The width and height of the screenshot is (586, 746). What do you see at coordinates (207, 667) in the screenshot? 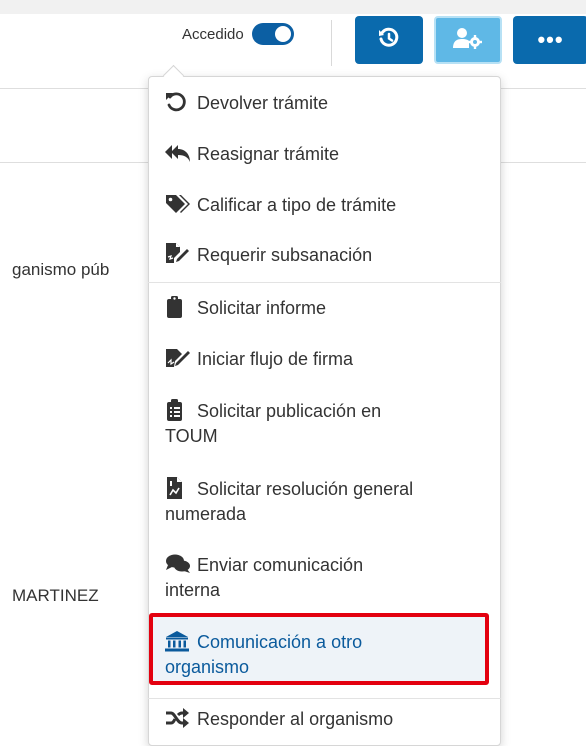
I see `menu-item-label: organismo` at bounding box center [207, 667].